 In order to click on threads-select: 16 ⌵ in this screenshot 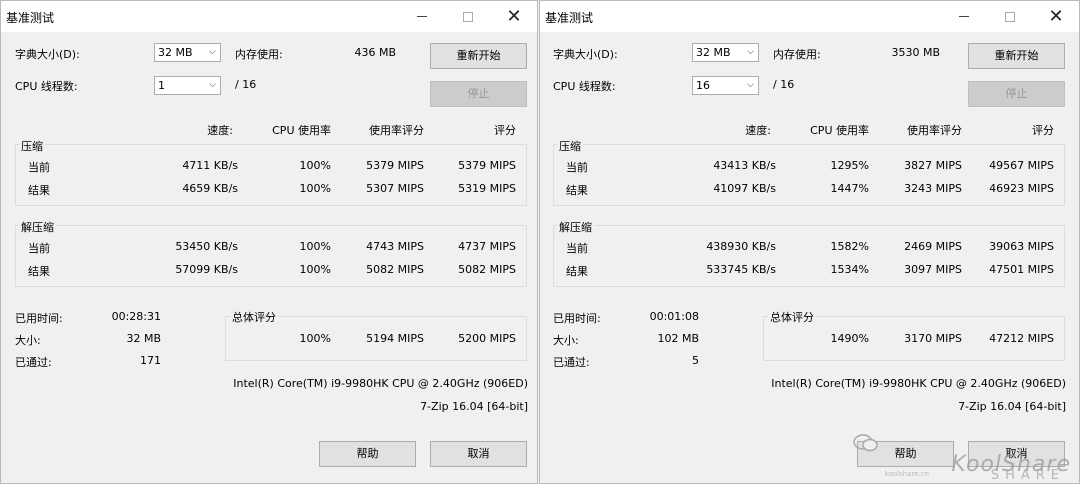, I will do `click(725, 85)`.